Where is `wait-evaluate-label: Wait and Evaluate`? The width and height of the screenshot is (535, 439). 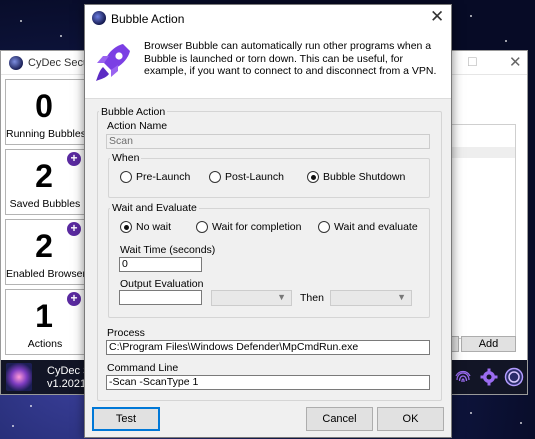
wait-evaluate-label: Wait and Evaluate is located at coordinates (154, 208).